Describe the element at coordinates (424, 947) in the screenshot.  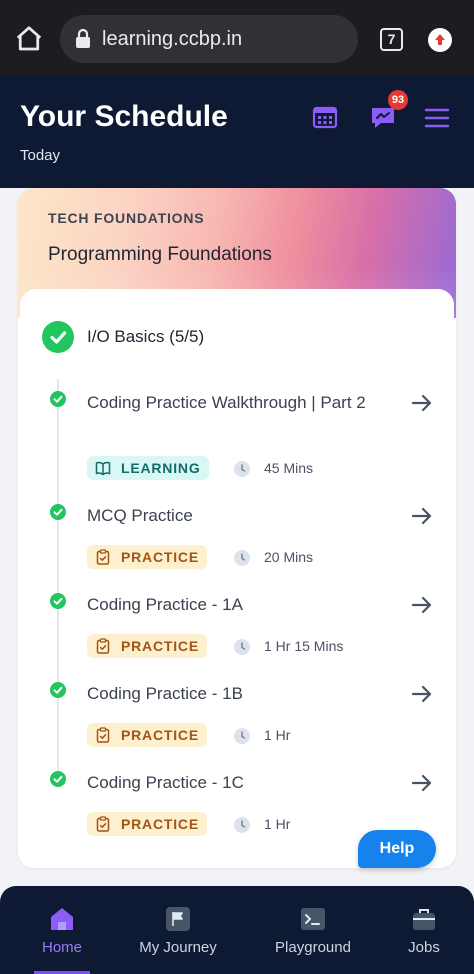
I see `nav-label: Jobs` at that location.